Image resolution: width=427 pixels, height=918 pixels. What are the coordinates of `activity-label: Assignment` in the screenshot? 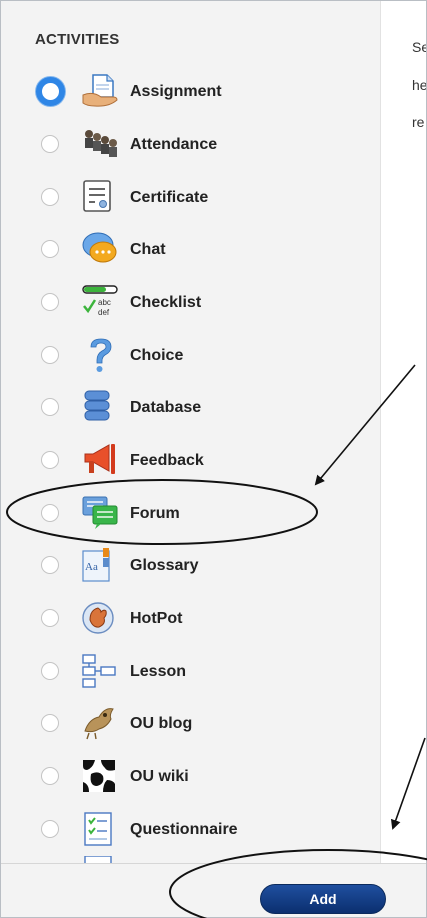 It's located at (176, 91).